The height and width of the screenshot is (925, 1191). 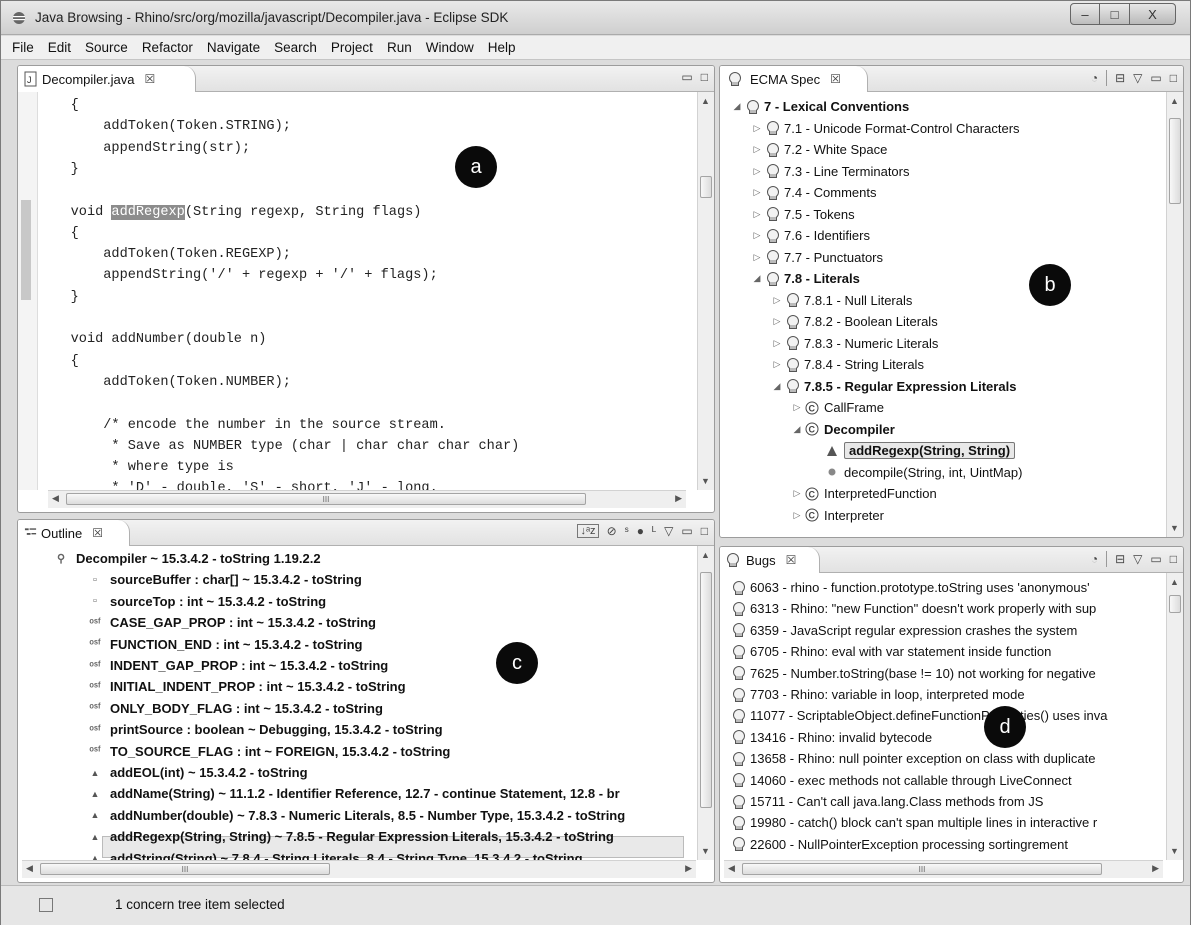 What do you see at coordinates (885, 128) in the screenshot?
I see `tree-item: ▷ 7.1 - Unicode Format-Control Characters` at bounding box center [885, 128].